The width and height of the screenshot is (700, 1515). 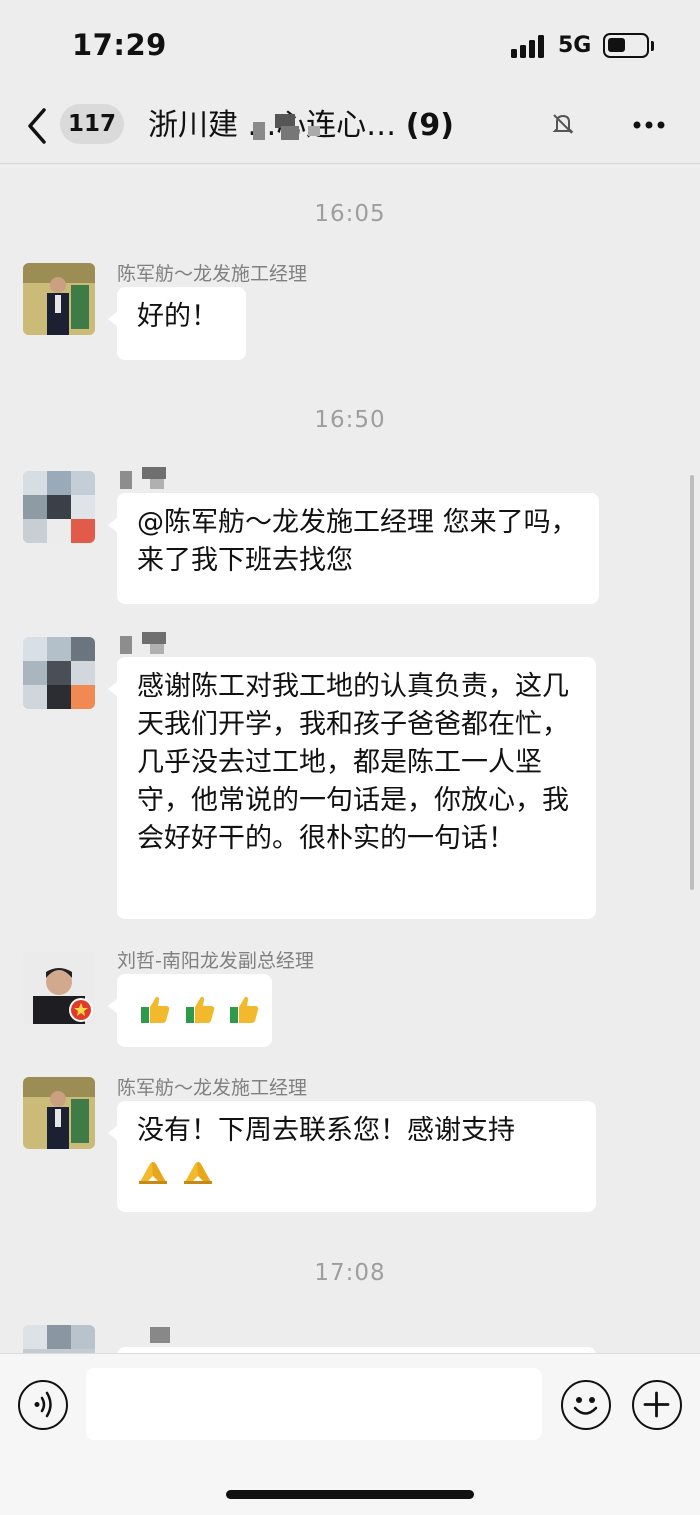 I want to click on nav-bar: 117 浙川建 . .心连心… (9), so click(x=350, y=127).